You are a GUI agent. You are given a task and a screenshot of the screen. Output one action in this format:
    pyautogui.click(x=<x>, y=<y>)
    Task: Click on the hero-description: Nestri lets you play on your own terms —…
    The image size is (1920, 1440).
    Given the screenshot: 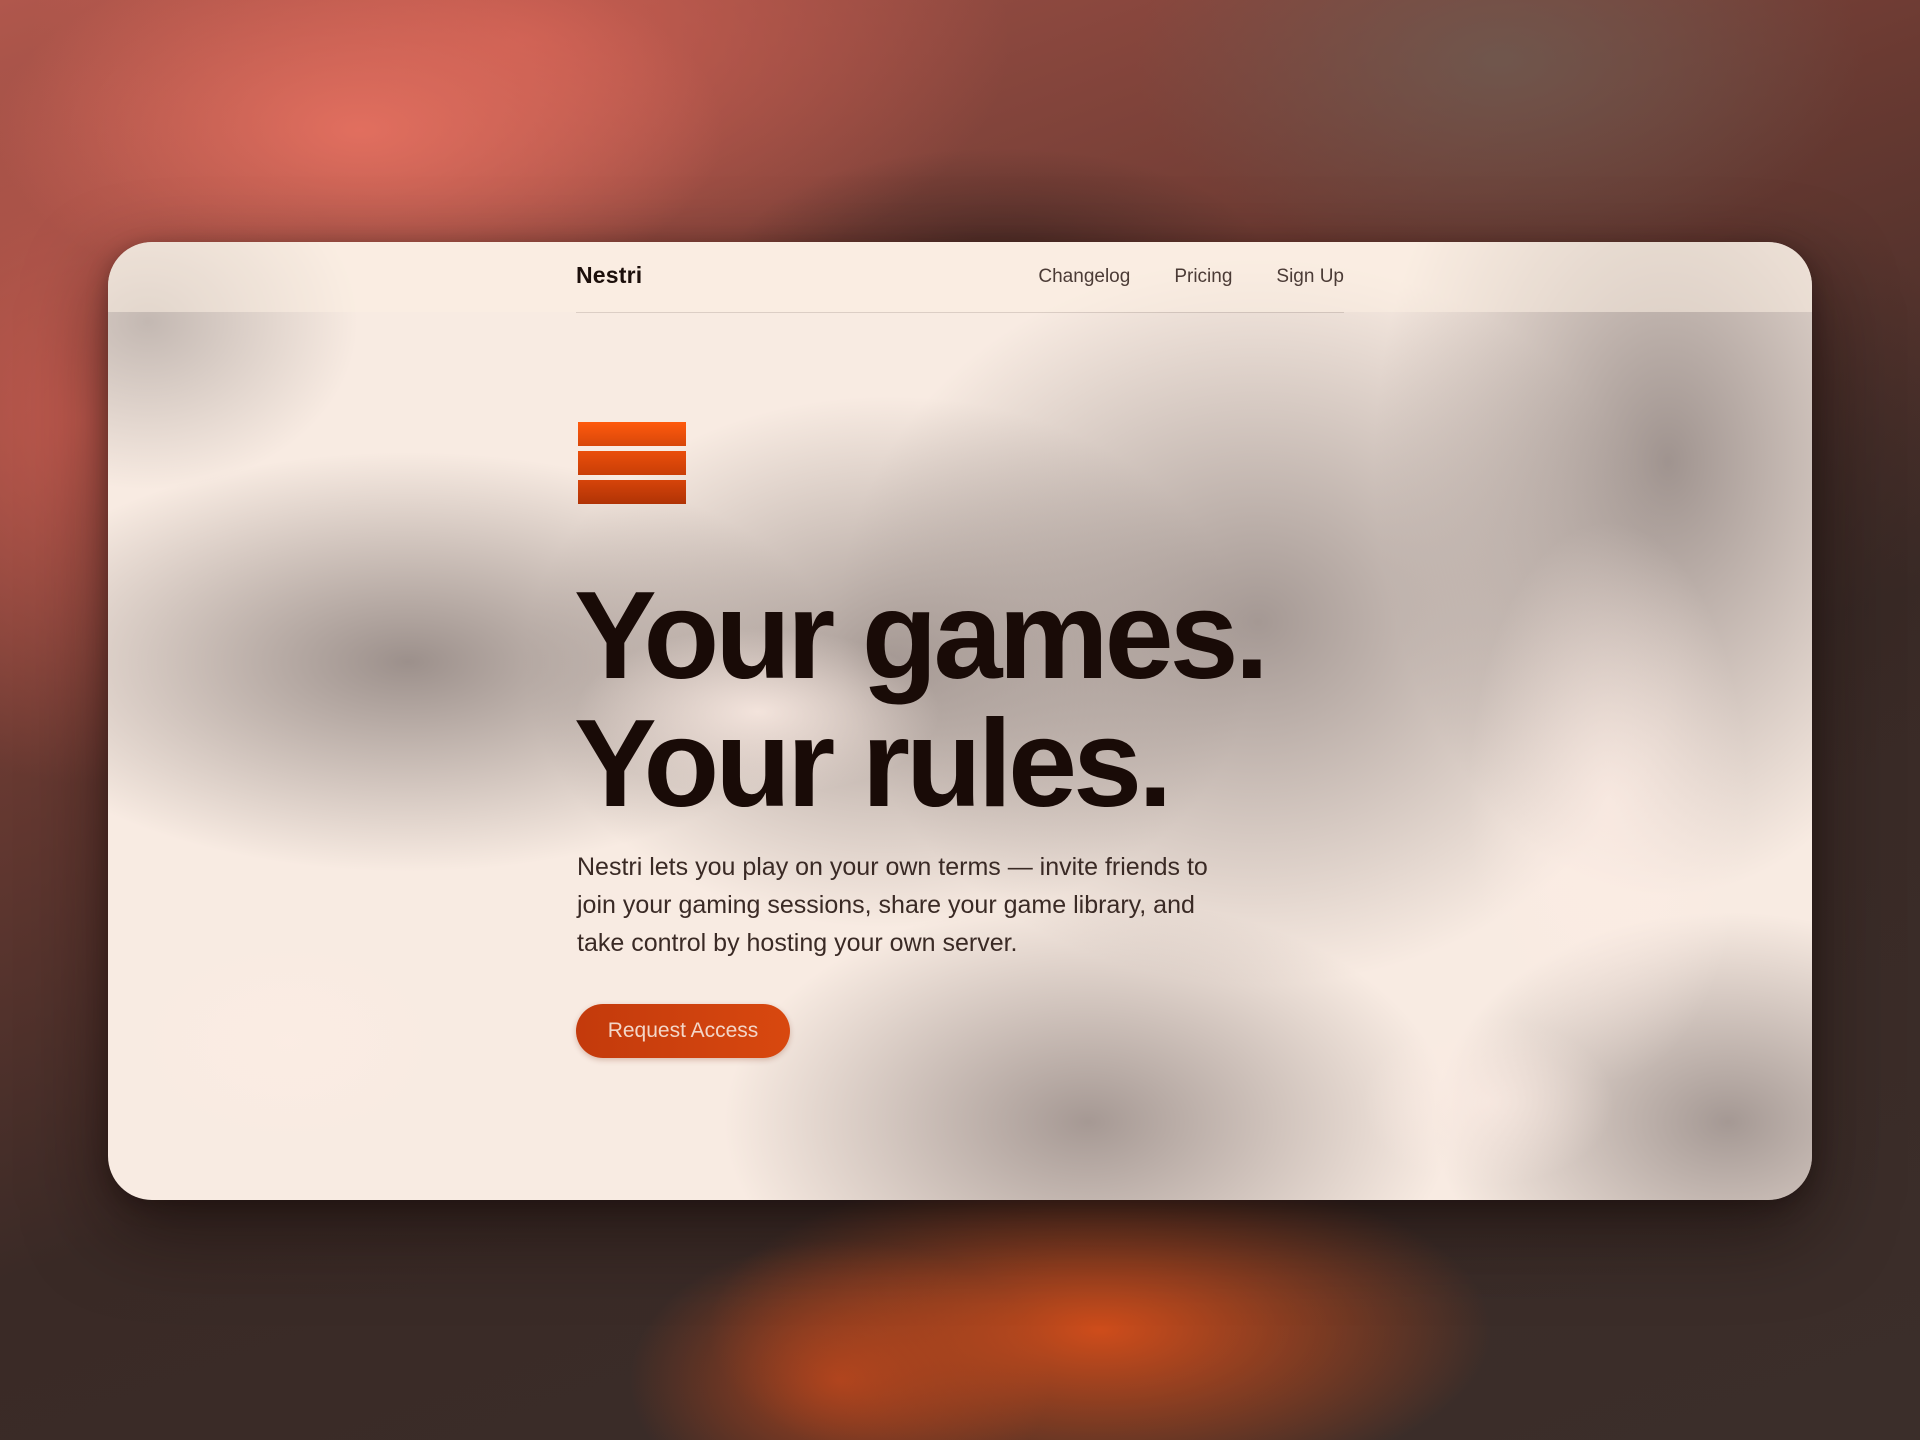 What is the action you would take?
    pyautogui.click(x=892, y=905)
    